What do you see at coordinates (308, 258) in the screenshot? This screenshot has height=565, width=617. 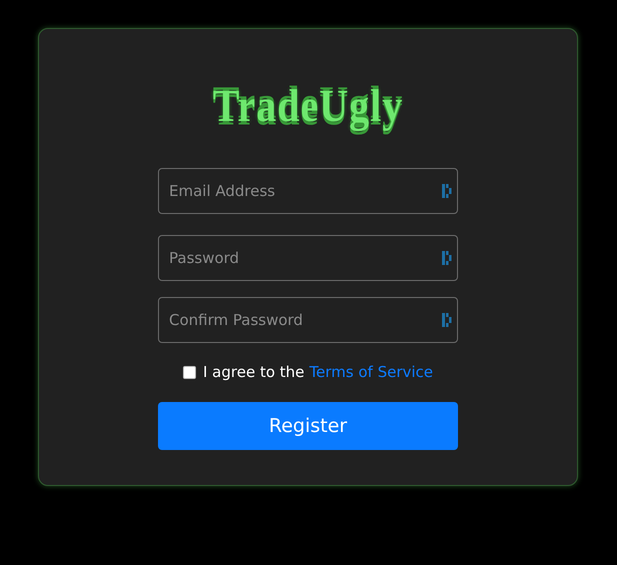 I see `input-field: Password` at bounding box center [308, 258].